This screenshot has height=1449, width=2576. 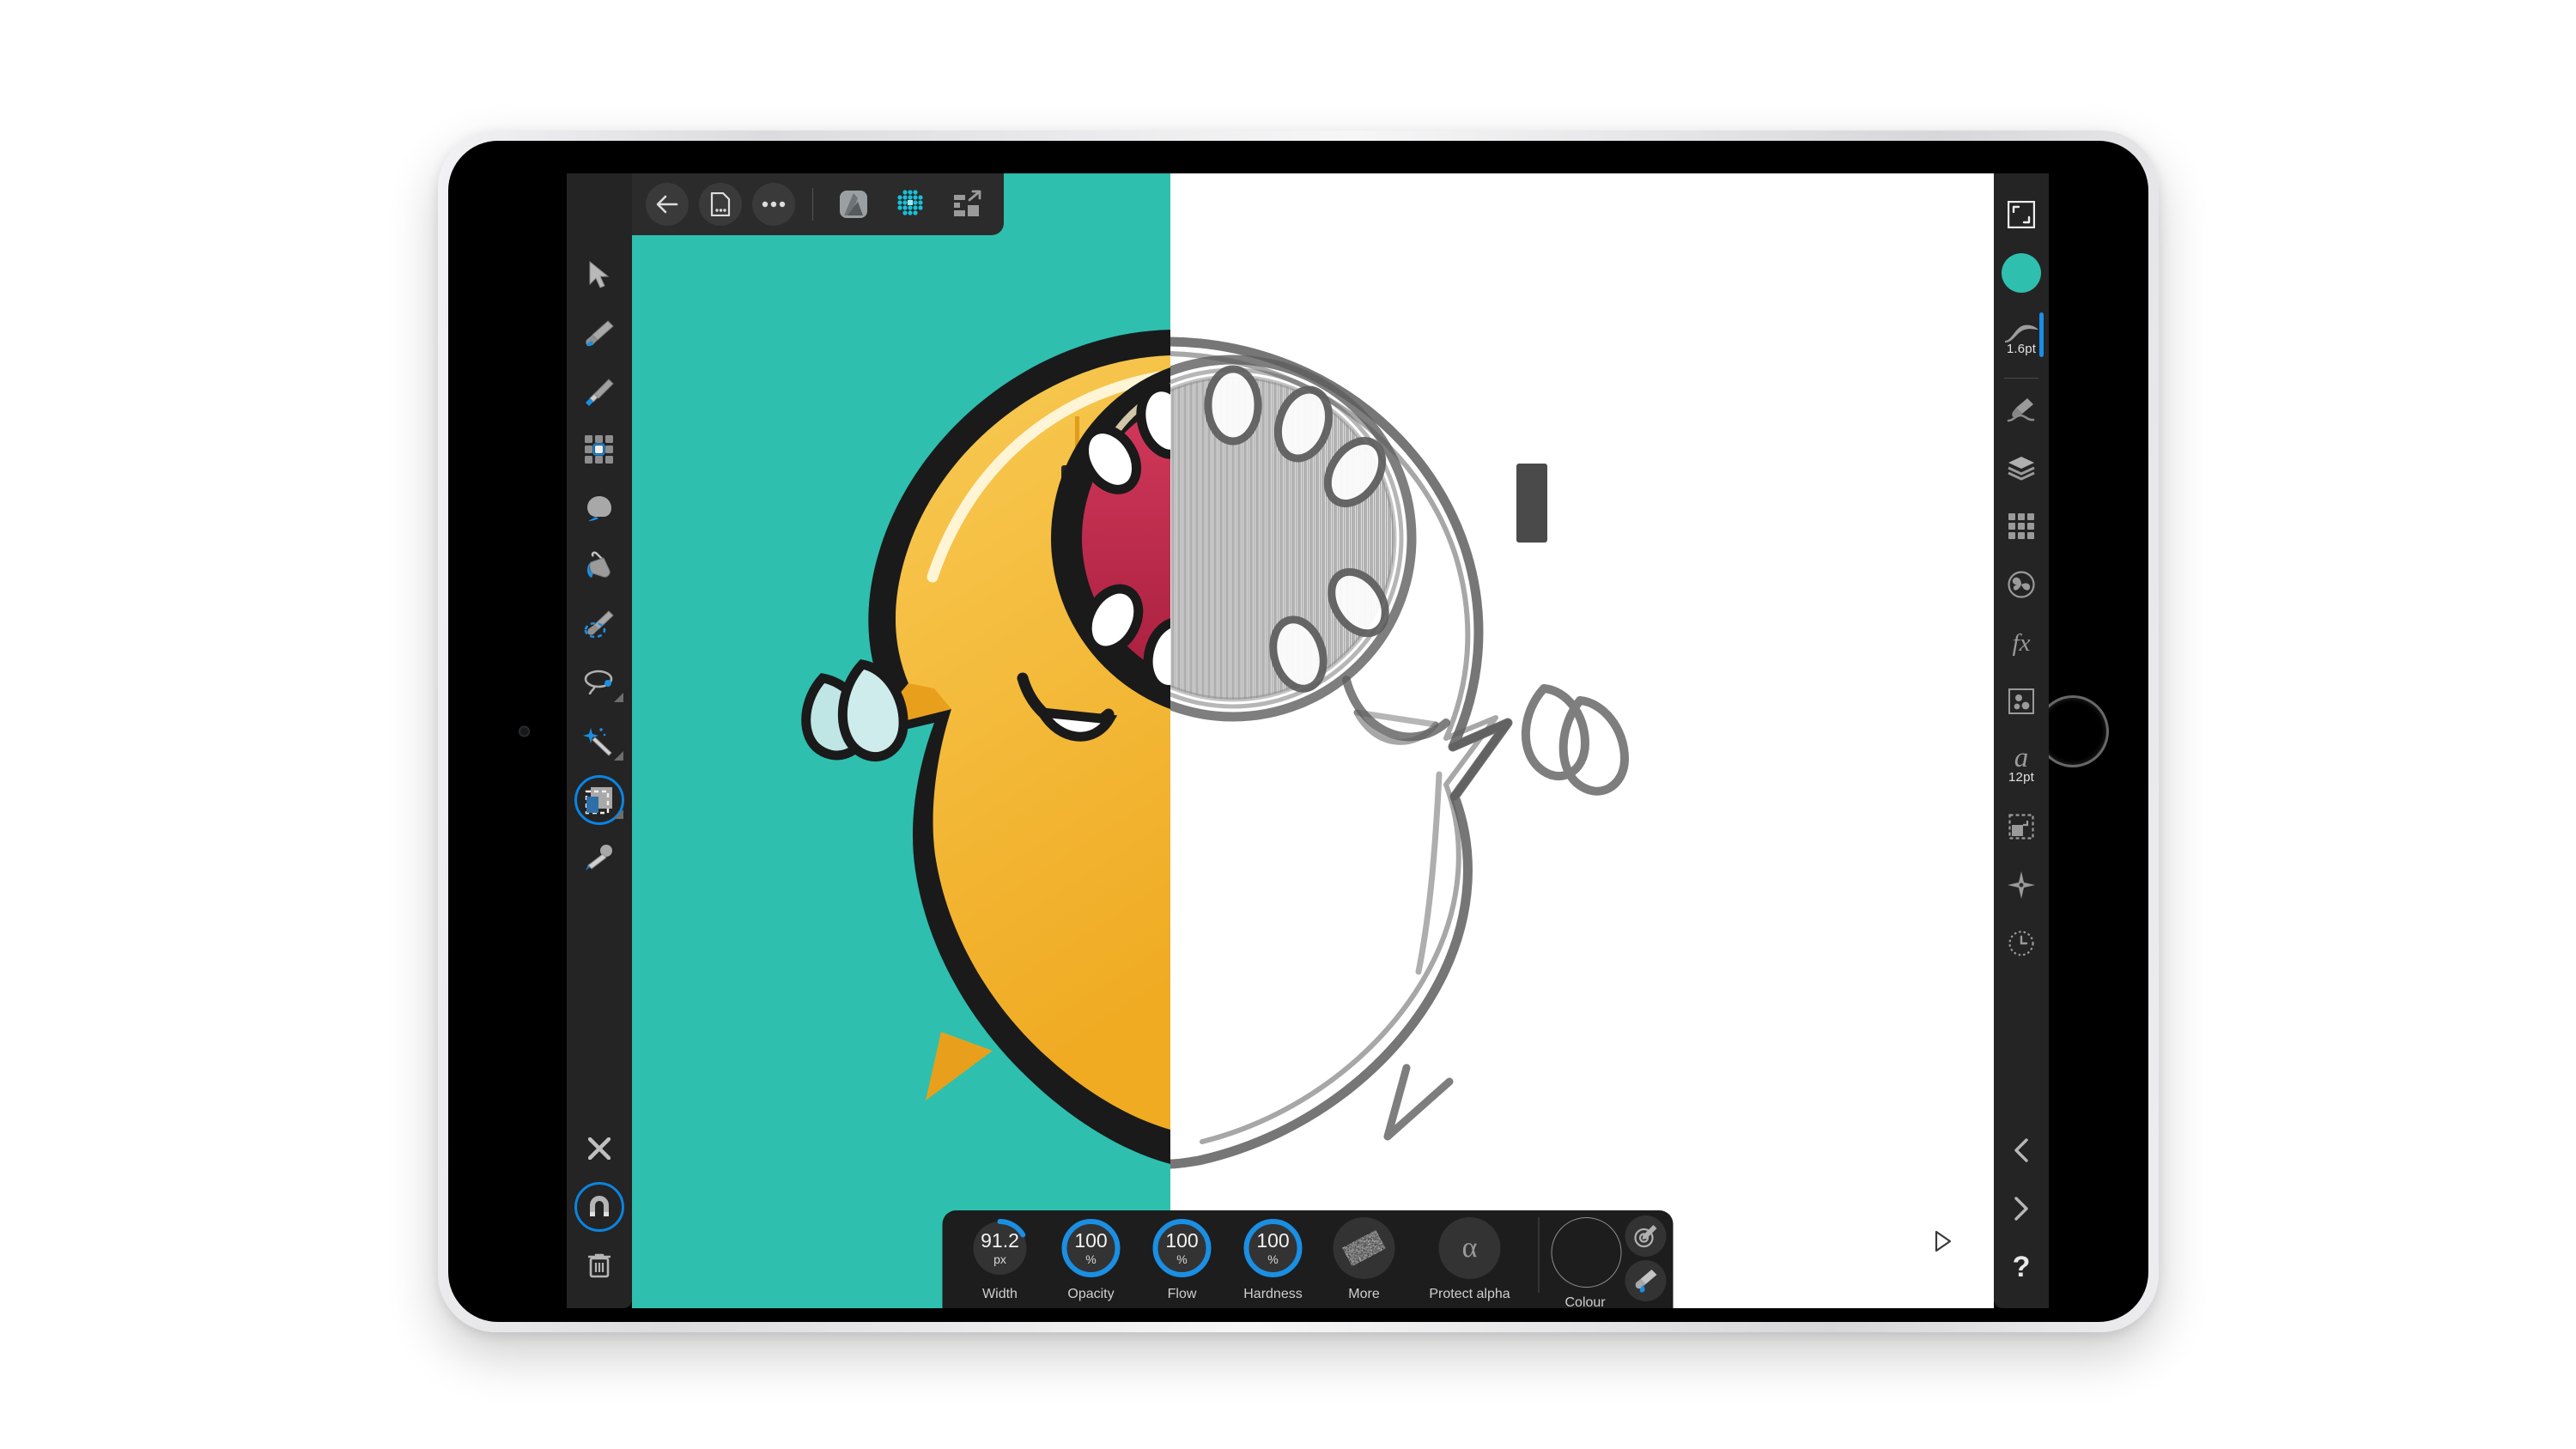 I want to click on protect-alpha-label: Protect alpha, so click(x=1470, y=1294).